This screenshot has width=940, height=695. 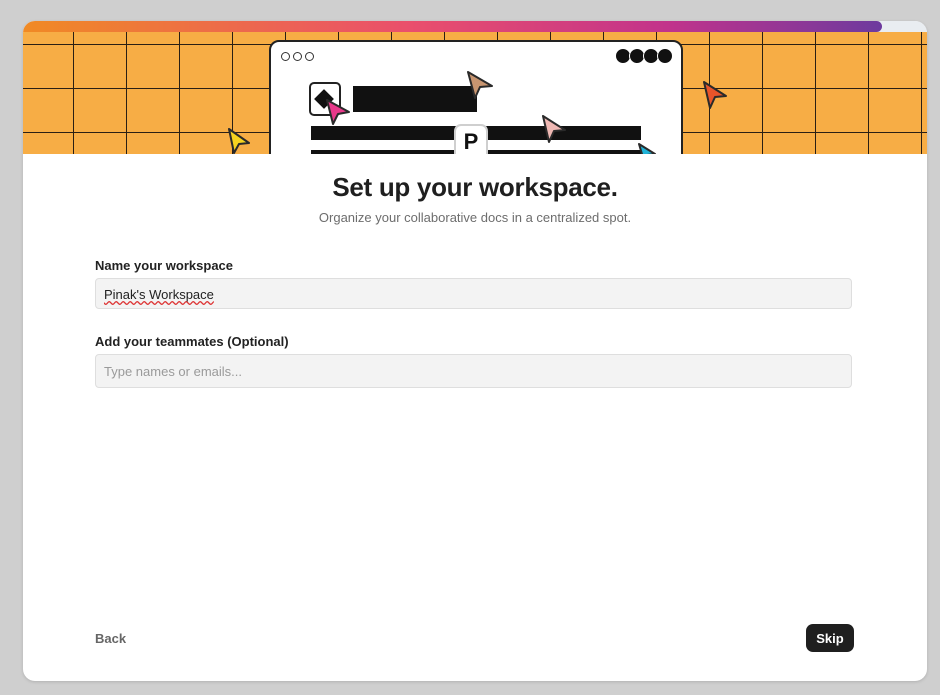 I want to click on page-title: Set up your workspace., so click(x=475, y=187).